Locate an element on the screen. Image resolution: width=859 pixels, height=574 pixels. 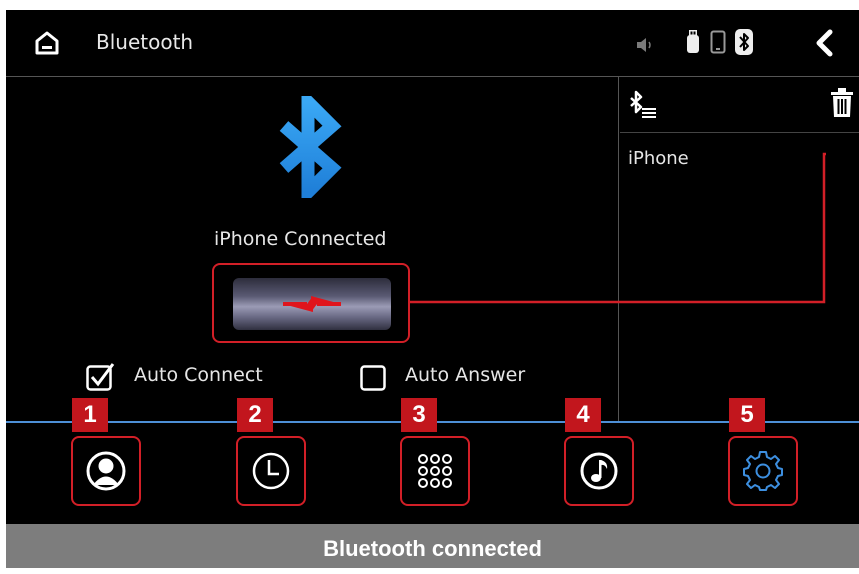
contacts-icon is located at coordinates (106, 471).